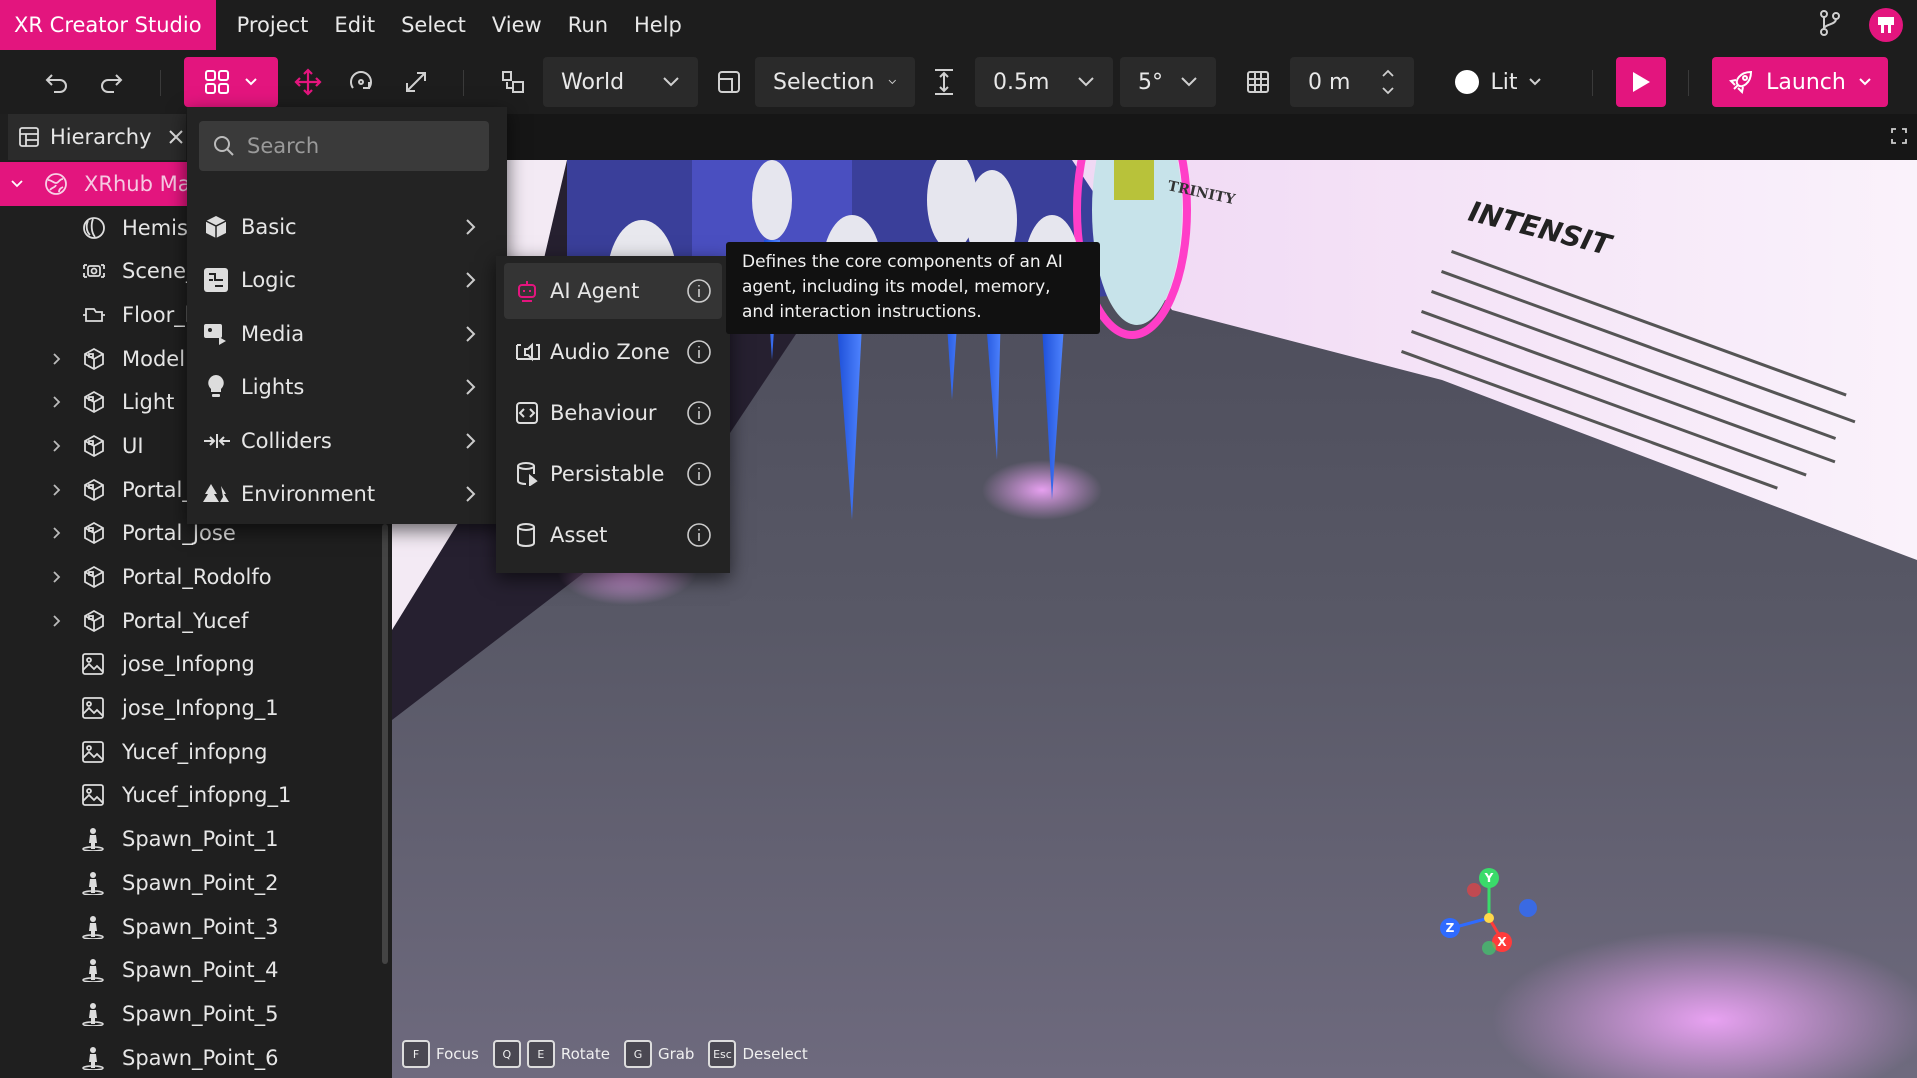 The height and width of the screenshot is (1078, 1917). I want to click on translate-tool-button, so click(308, 82).